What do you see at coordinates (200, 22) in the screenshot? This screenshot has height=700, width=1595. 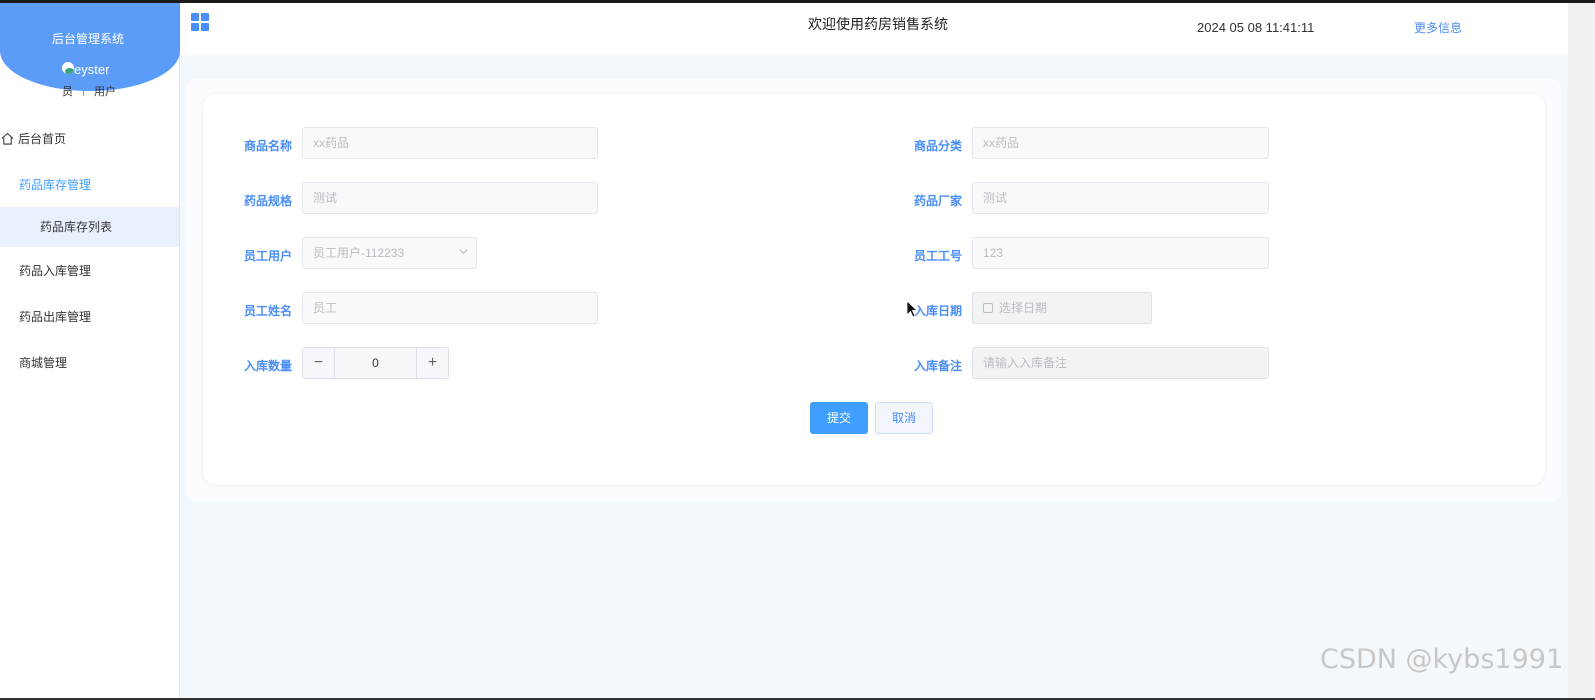 I see `menu-toggle-icon` at bounding box center [200, 22].